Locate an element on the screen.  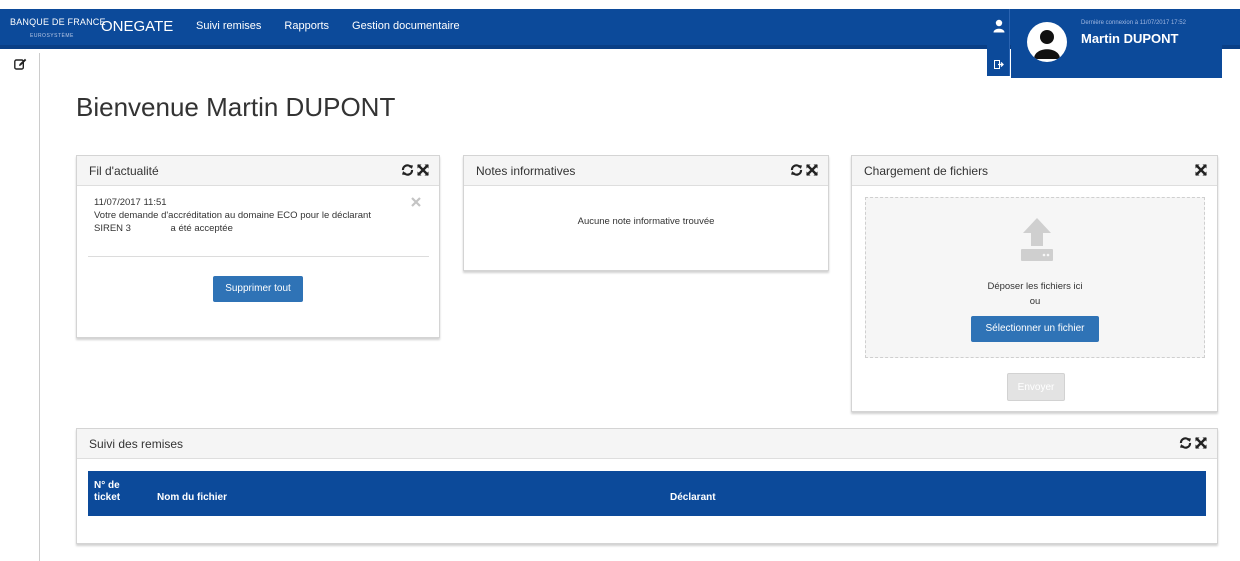
user-actions-column is located at coordinates (998, 42).